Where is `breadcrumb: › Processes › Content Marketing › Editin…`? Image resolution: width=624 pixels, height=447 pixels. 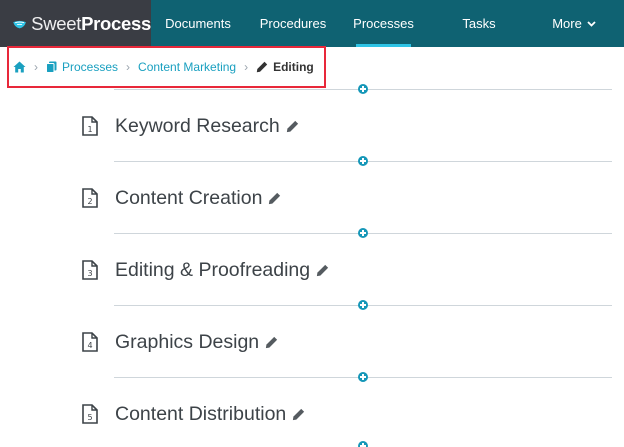
breadcrumb: › Processes › Content Marketing › Editin… is located at coordinates (166, 67).